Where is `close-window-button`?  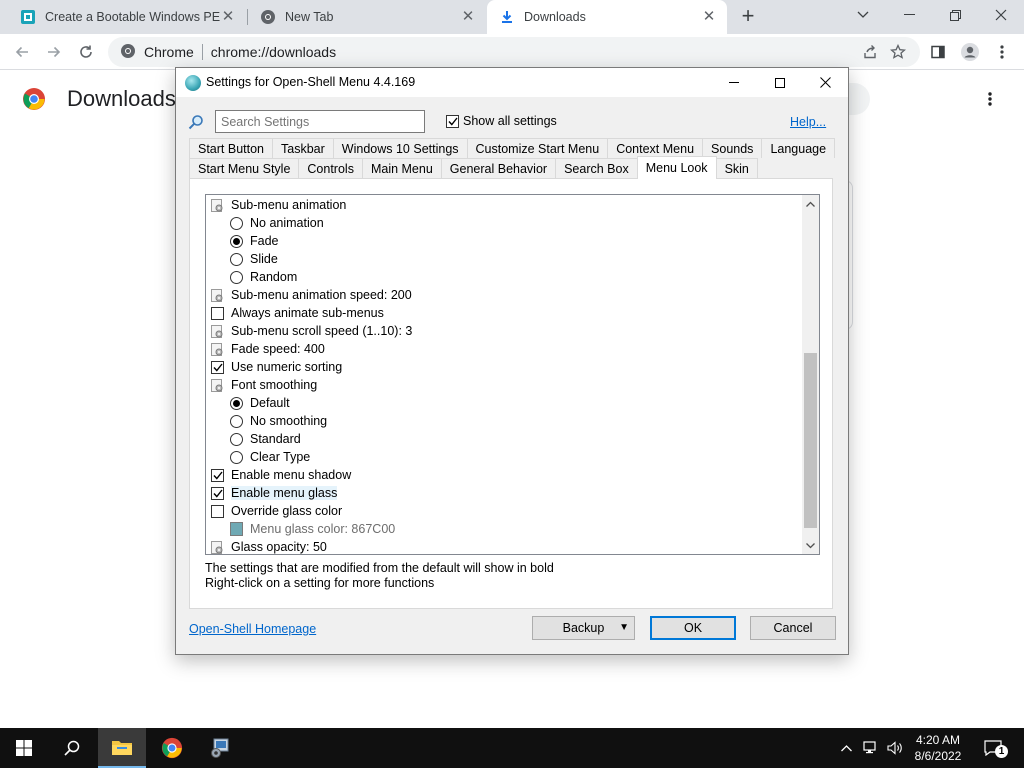
close-window-button is located at coordinates (1001, 15).